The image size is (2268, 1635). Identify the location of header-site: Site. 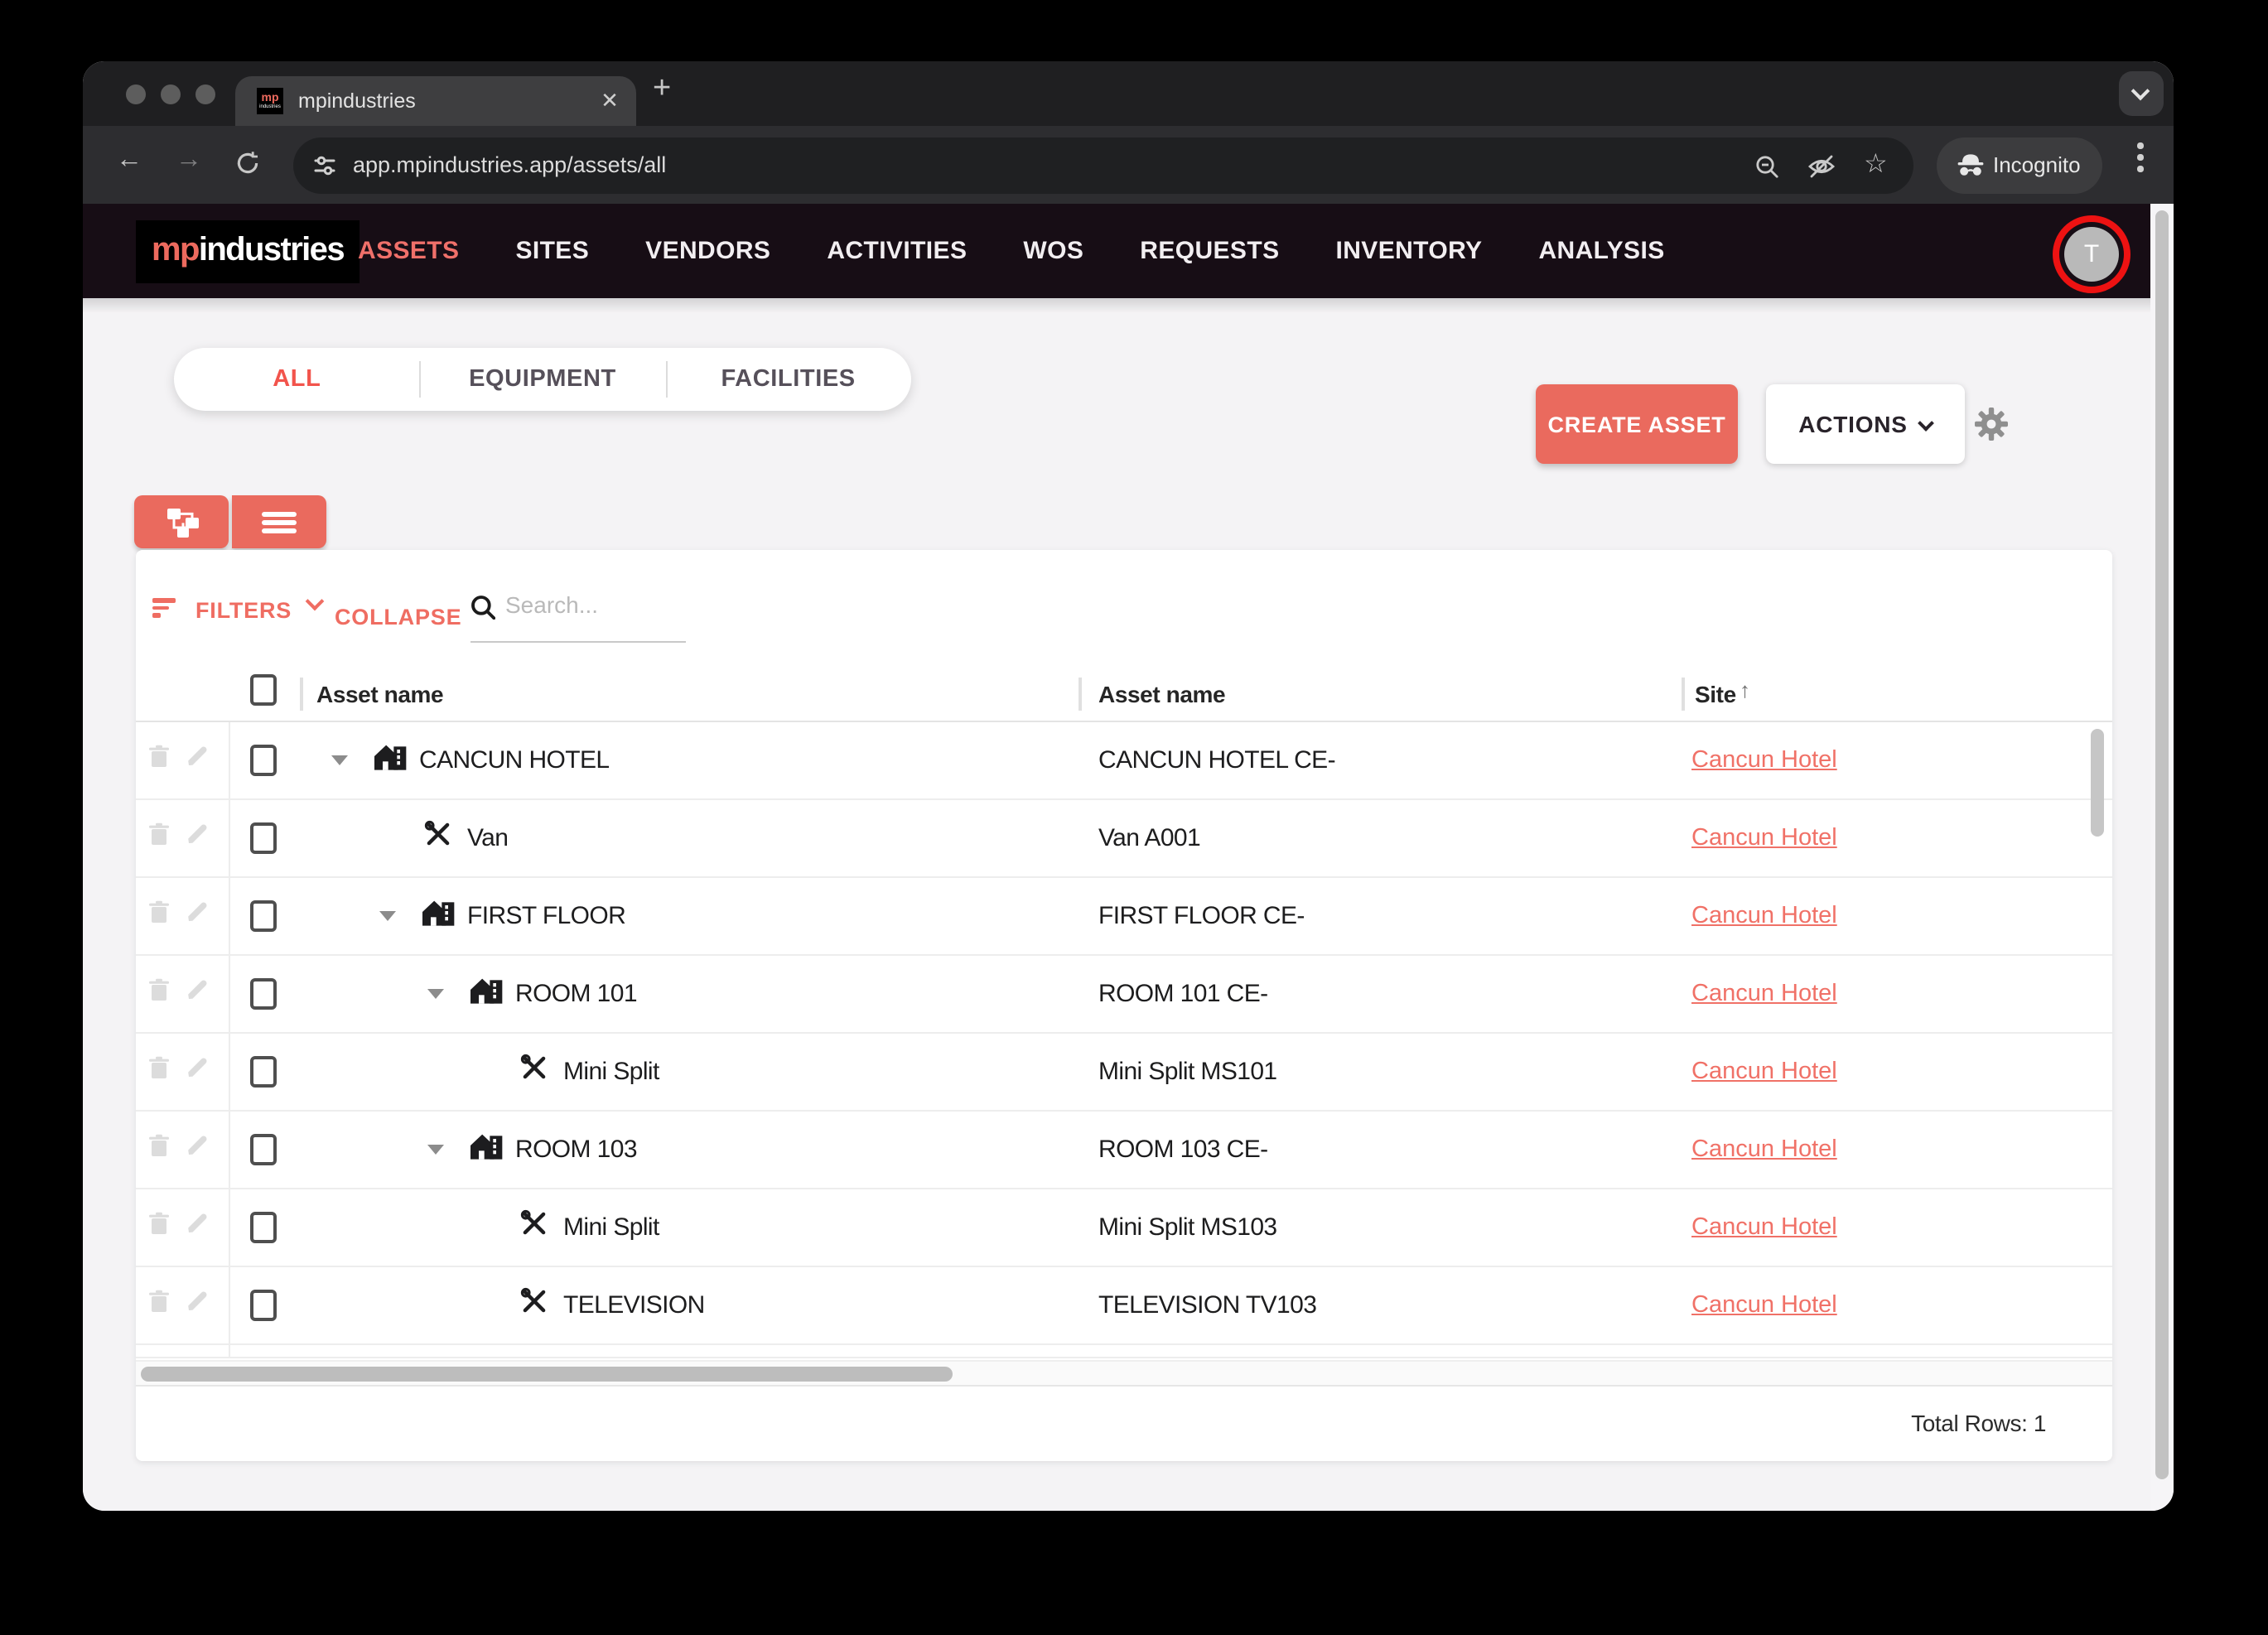
(1715, 694).